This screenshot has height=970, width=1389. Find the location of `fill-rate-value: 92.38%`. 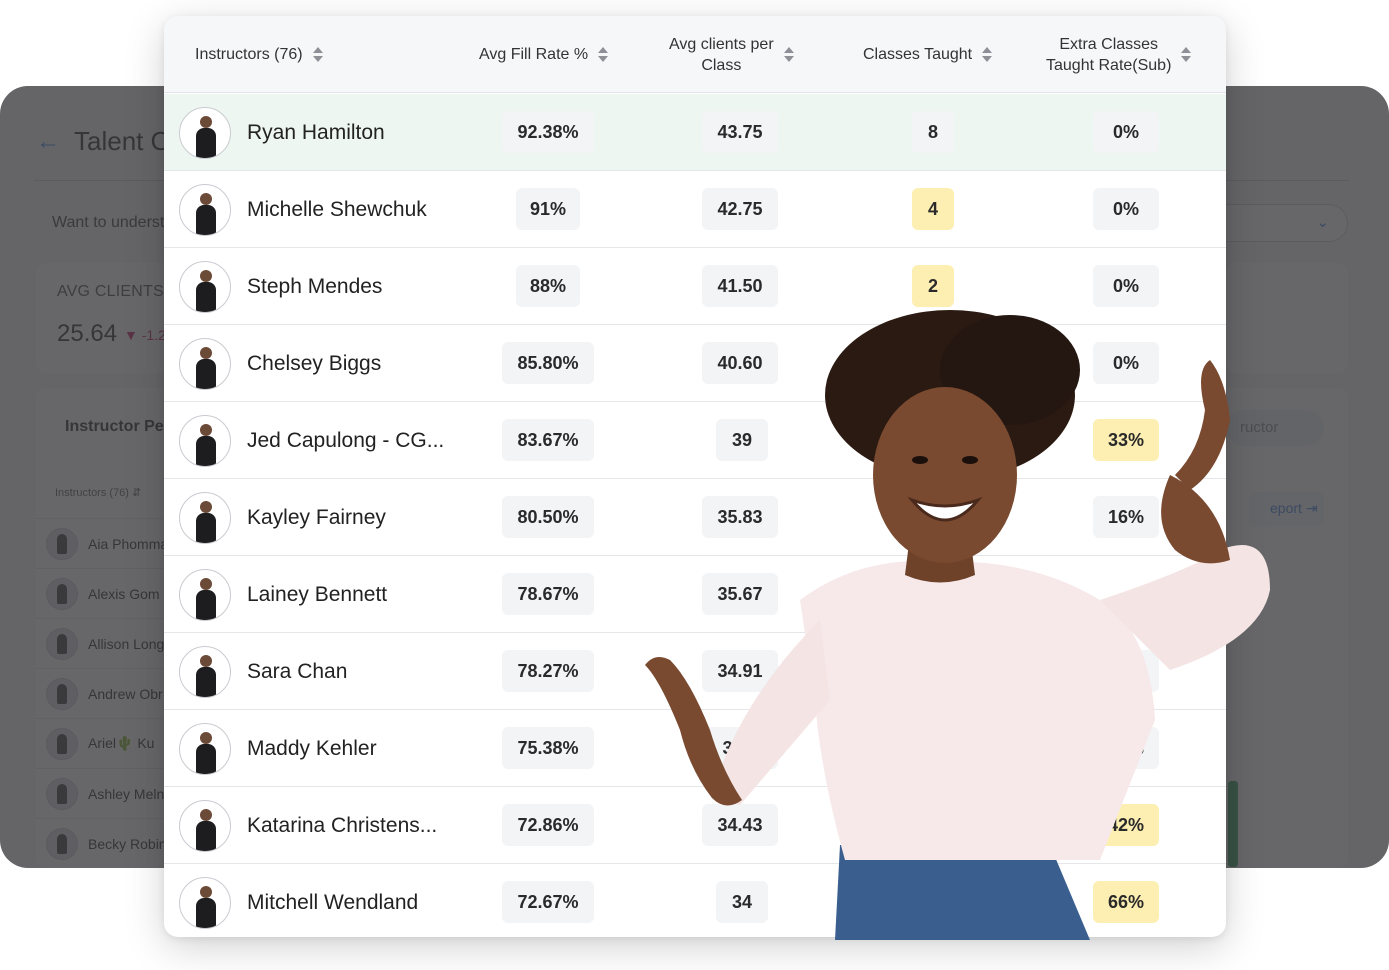

fill-rate-value: 92.38% is located at coordinates (548, 132).